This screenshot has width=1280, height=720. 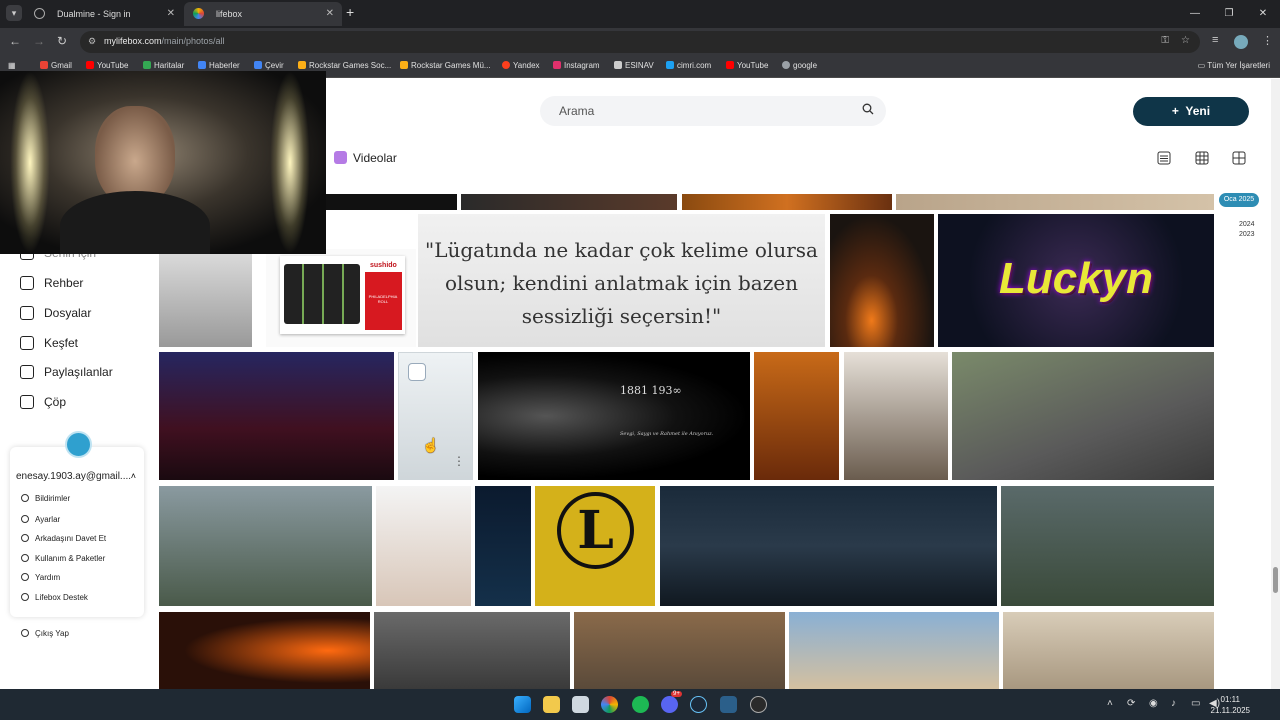 What do you see at coordinates (63, 538) in the screenshot?
I see `menu-invite: Arkadaşını Davet Et` at bounding box center [63, 538].